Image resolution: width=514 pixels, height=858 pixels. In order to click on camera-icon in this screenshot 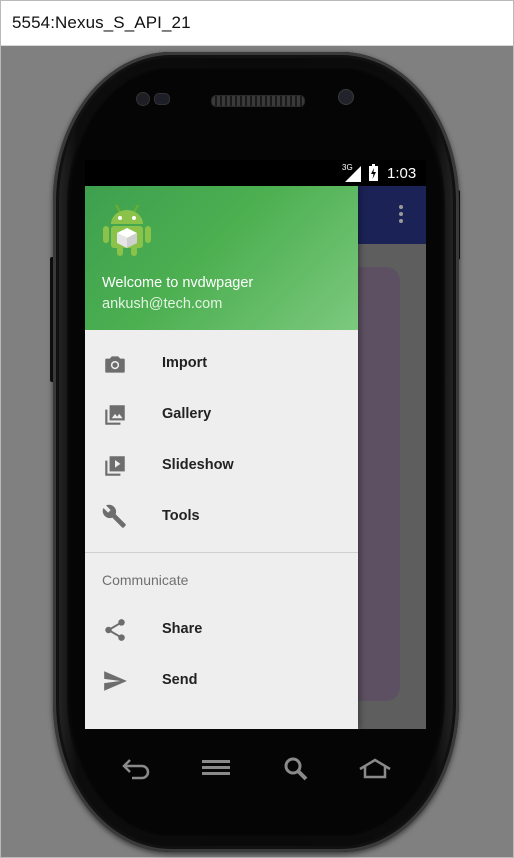, I will do `click(115, 364)`.